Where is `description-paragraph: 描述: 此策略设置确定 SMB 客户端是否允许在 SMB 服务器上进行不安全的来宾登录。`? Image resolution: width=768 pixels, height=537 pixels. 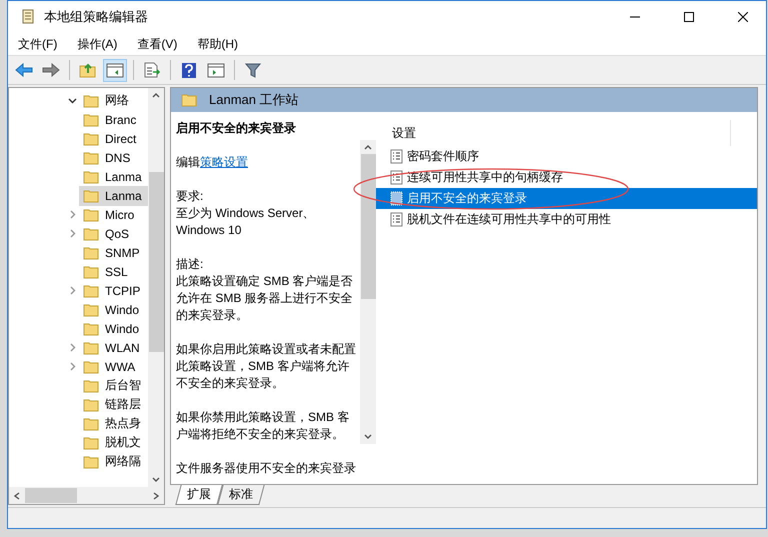 description-paragraph: 描述: 此策略设置确定 SMB 客户端是否允许在 SMB 服务器上进行不安全的来宾登录。 is located at coordinates (265, 290).